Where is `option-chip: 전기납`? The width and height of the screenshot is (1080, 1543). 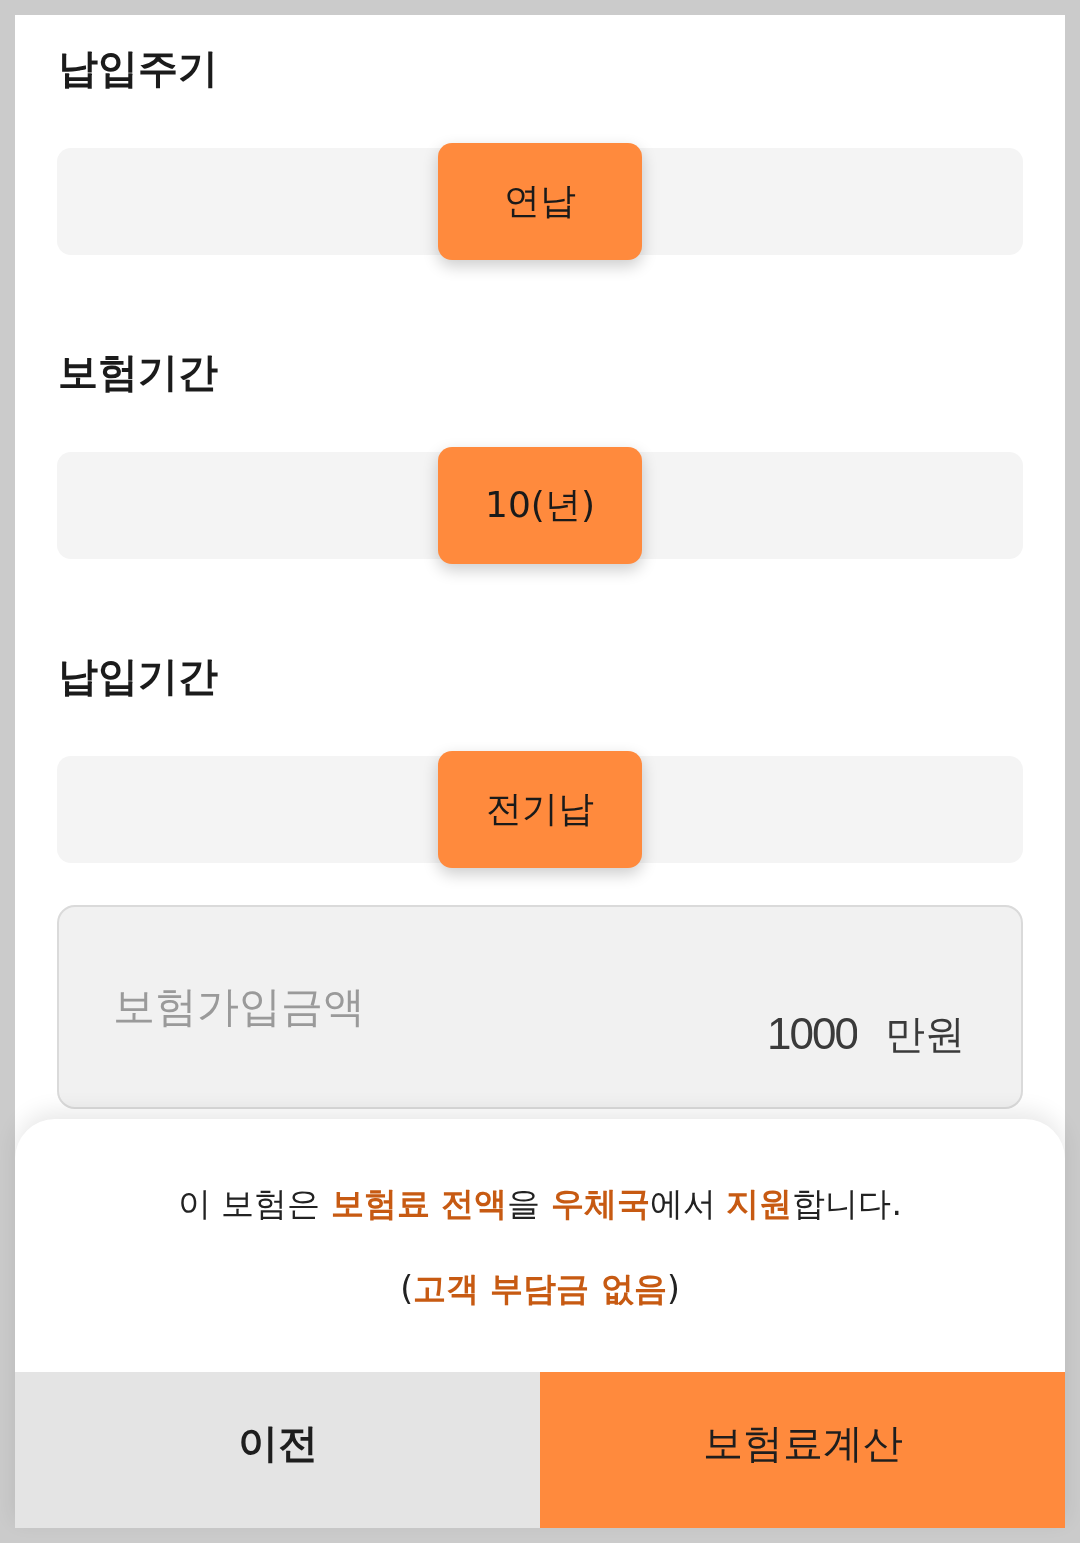 option-chip: 전기납 is located at coordinates (540, 809).